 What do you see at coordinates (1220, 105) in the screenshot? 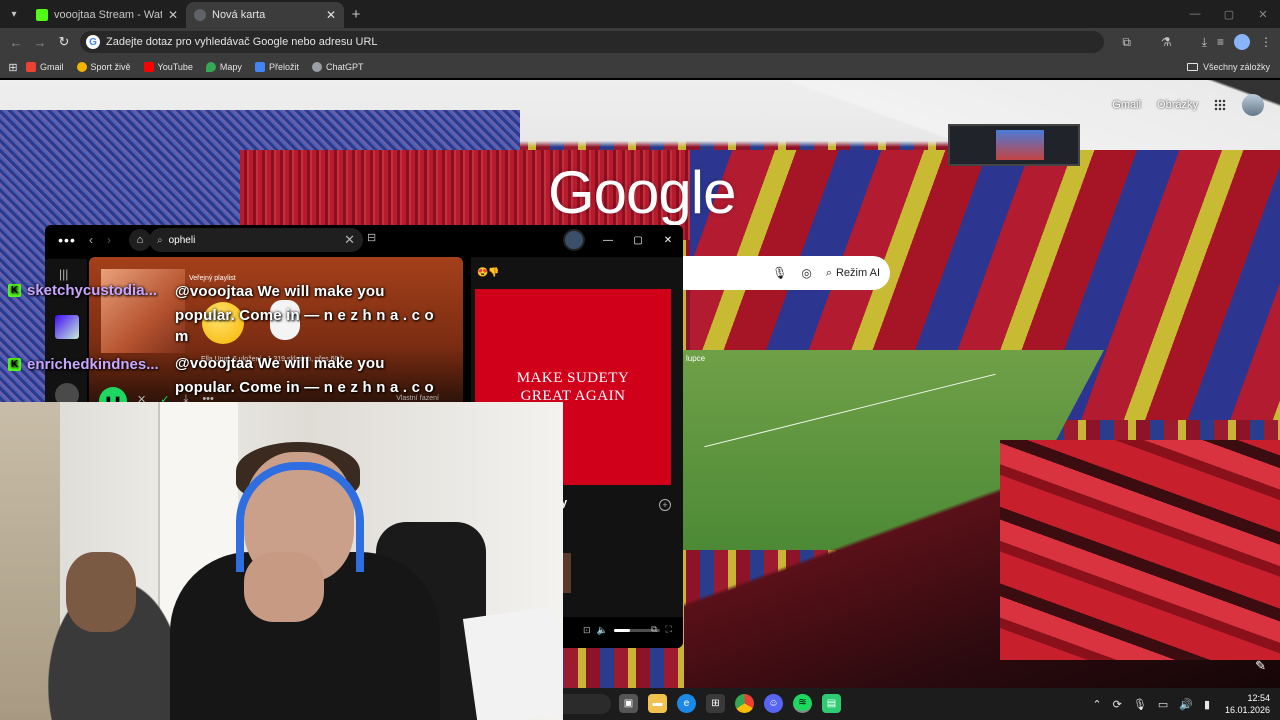
I see `google-apps-icon` at bounding box center [1220, 105].